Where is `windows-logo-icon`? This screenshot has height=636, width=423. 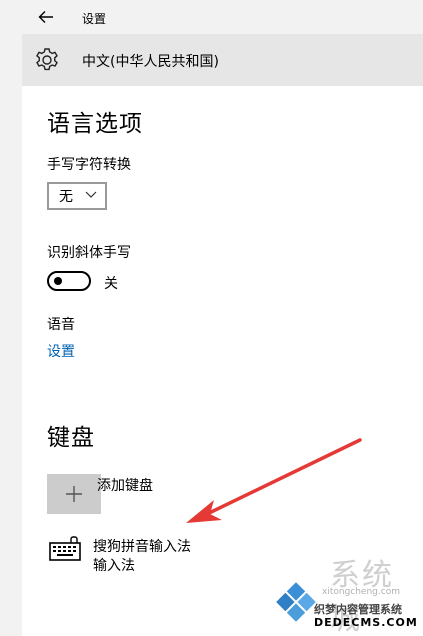
windows-logo-icon is located at coordinates (296, 602).